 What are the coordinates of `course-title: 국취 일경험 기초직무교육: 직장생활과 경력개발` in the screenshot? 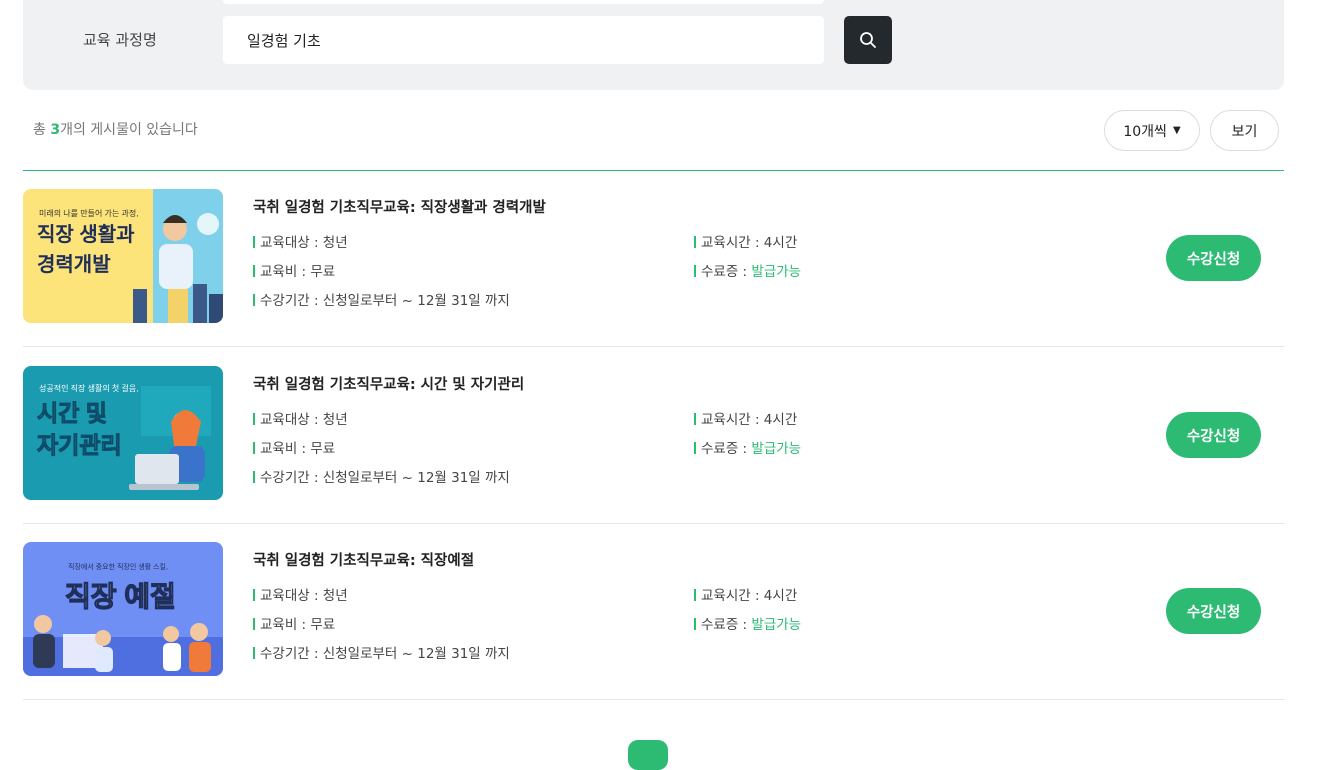 It's located at (399, 208).